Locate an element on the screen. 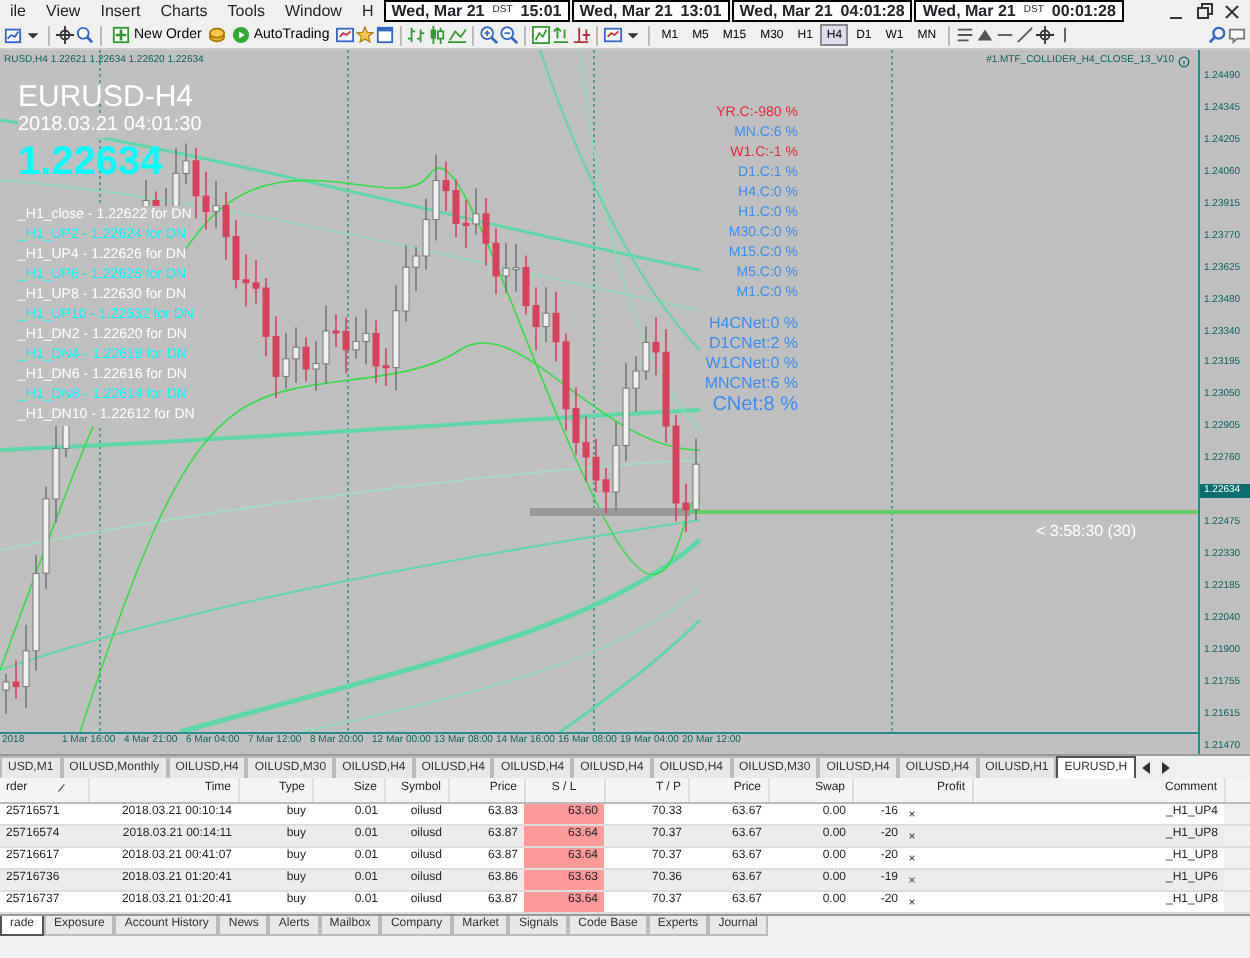 The height and width of the screenshot is (958, 1250). window-icon is located at coordinates (384, 35).